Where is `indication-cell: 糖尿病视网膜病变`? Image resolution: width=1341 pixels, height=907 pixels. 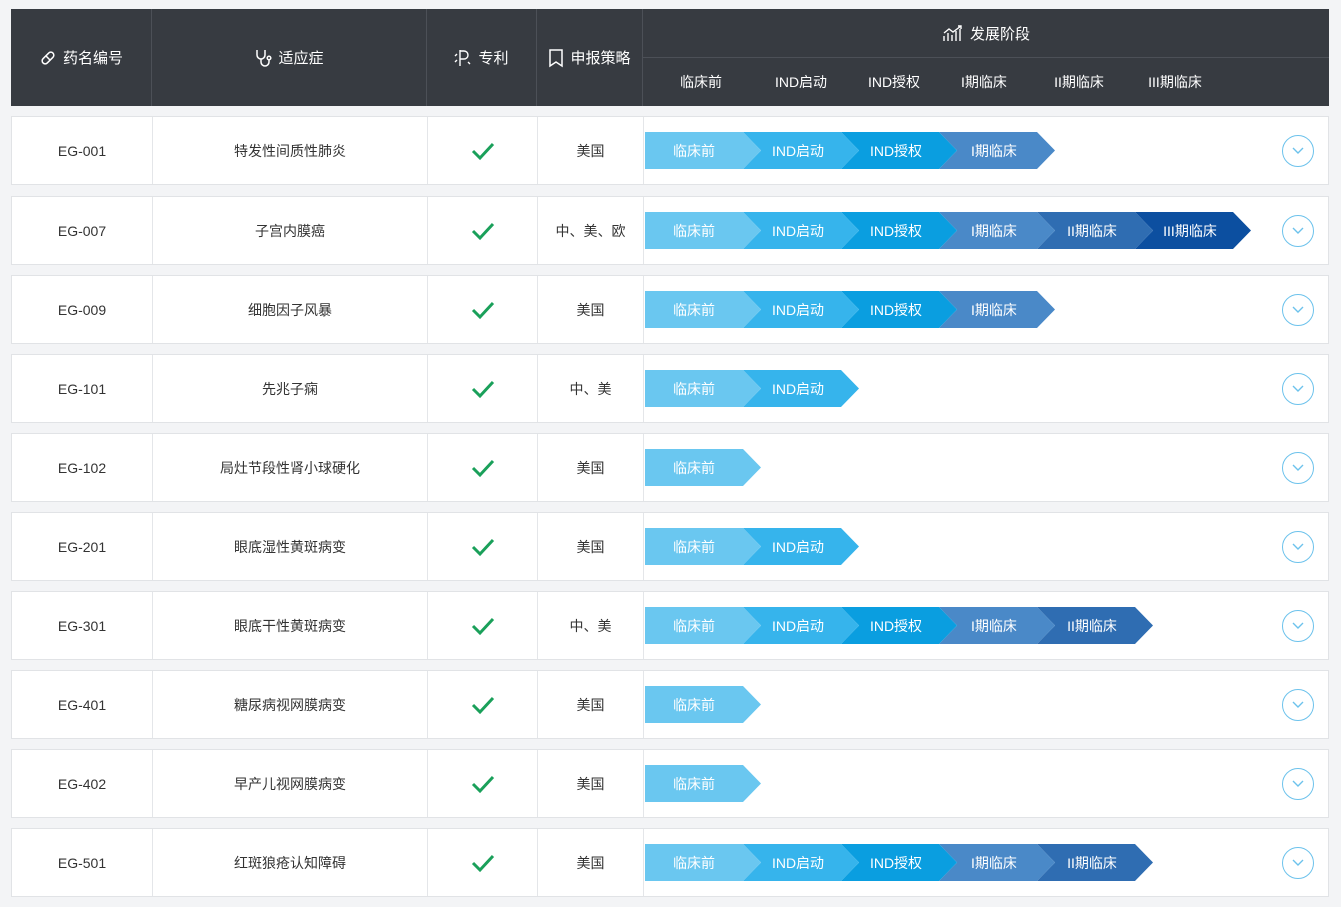 indication-cell: 糖尿病视网膜病变 is located at coordinates (290, 704).